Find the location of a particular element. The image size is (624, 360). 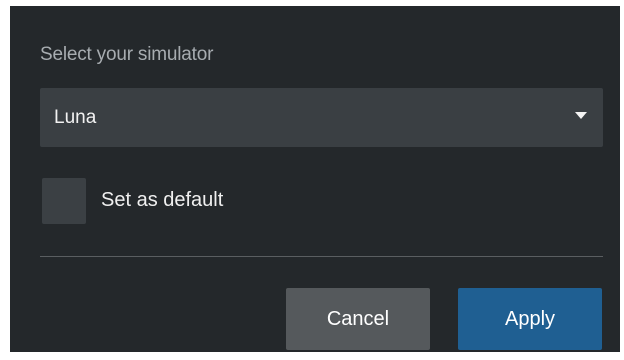

divider is located at coordinates (321, 256).